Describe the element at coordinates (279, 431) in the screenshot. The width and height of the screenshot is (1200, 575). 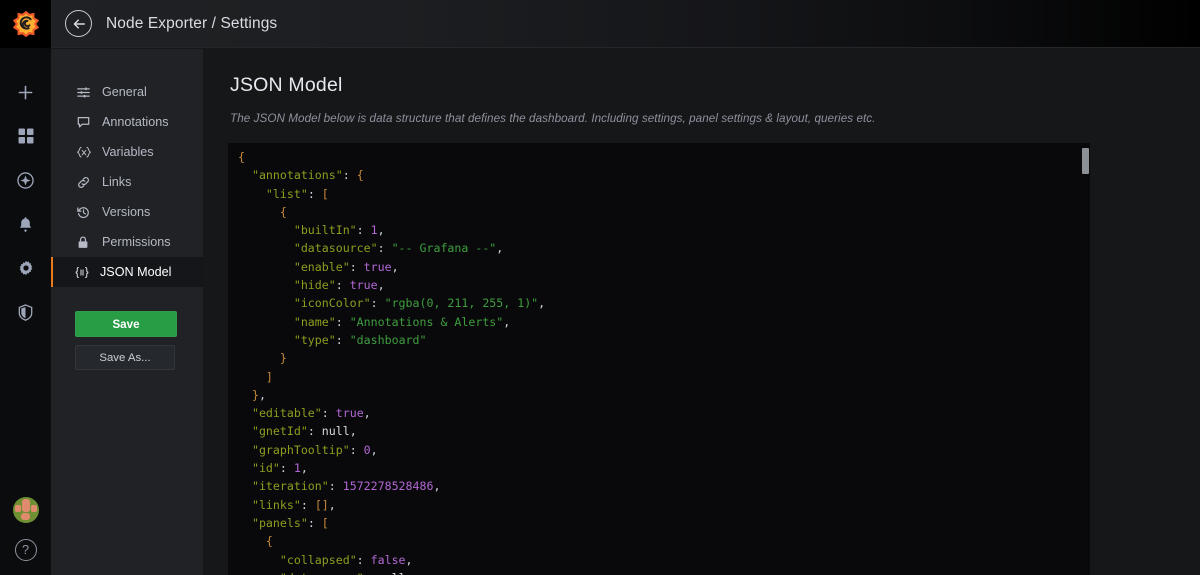
I see `code-token: "gnetId"` at that location.